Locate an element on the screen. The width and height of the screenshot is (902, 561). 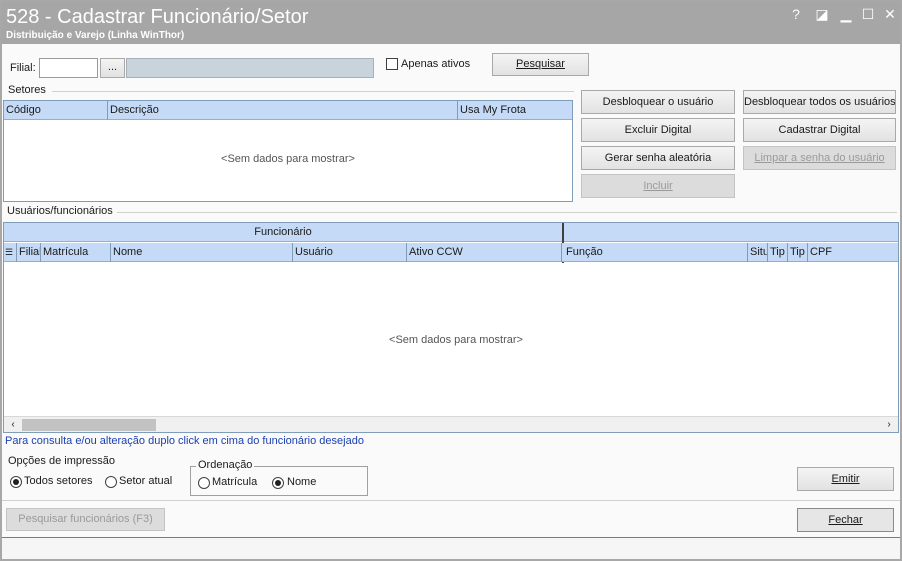
footer-divider is located at coordinates (451, 500).